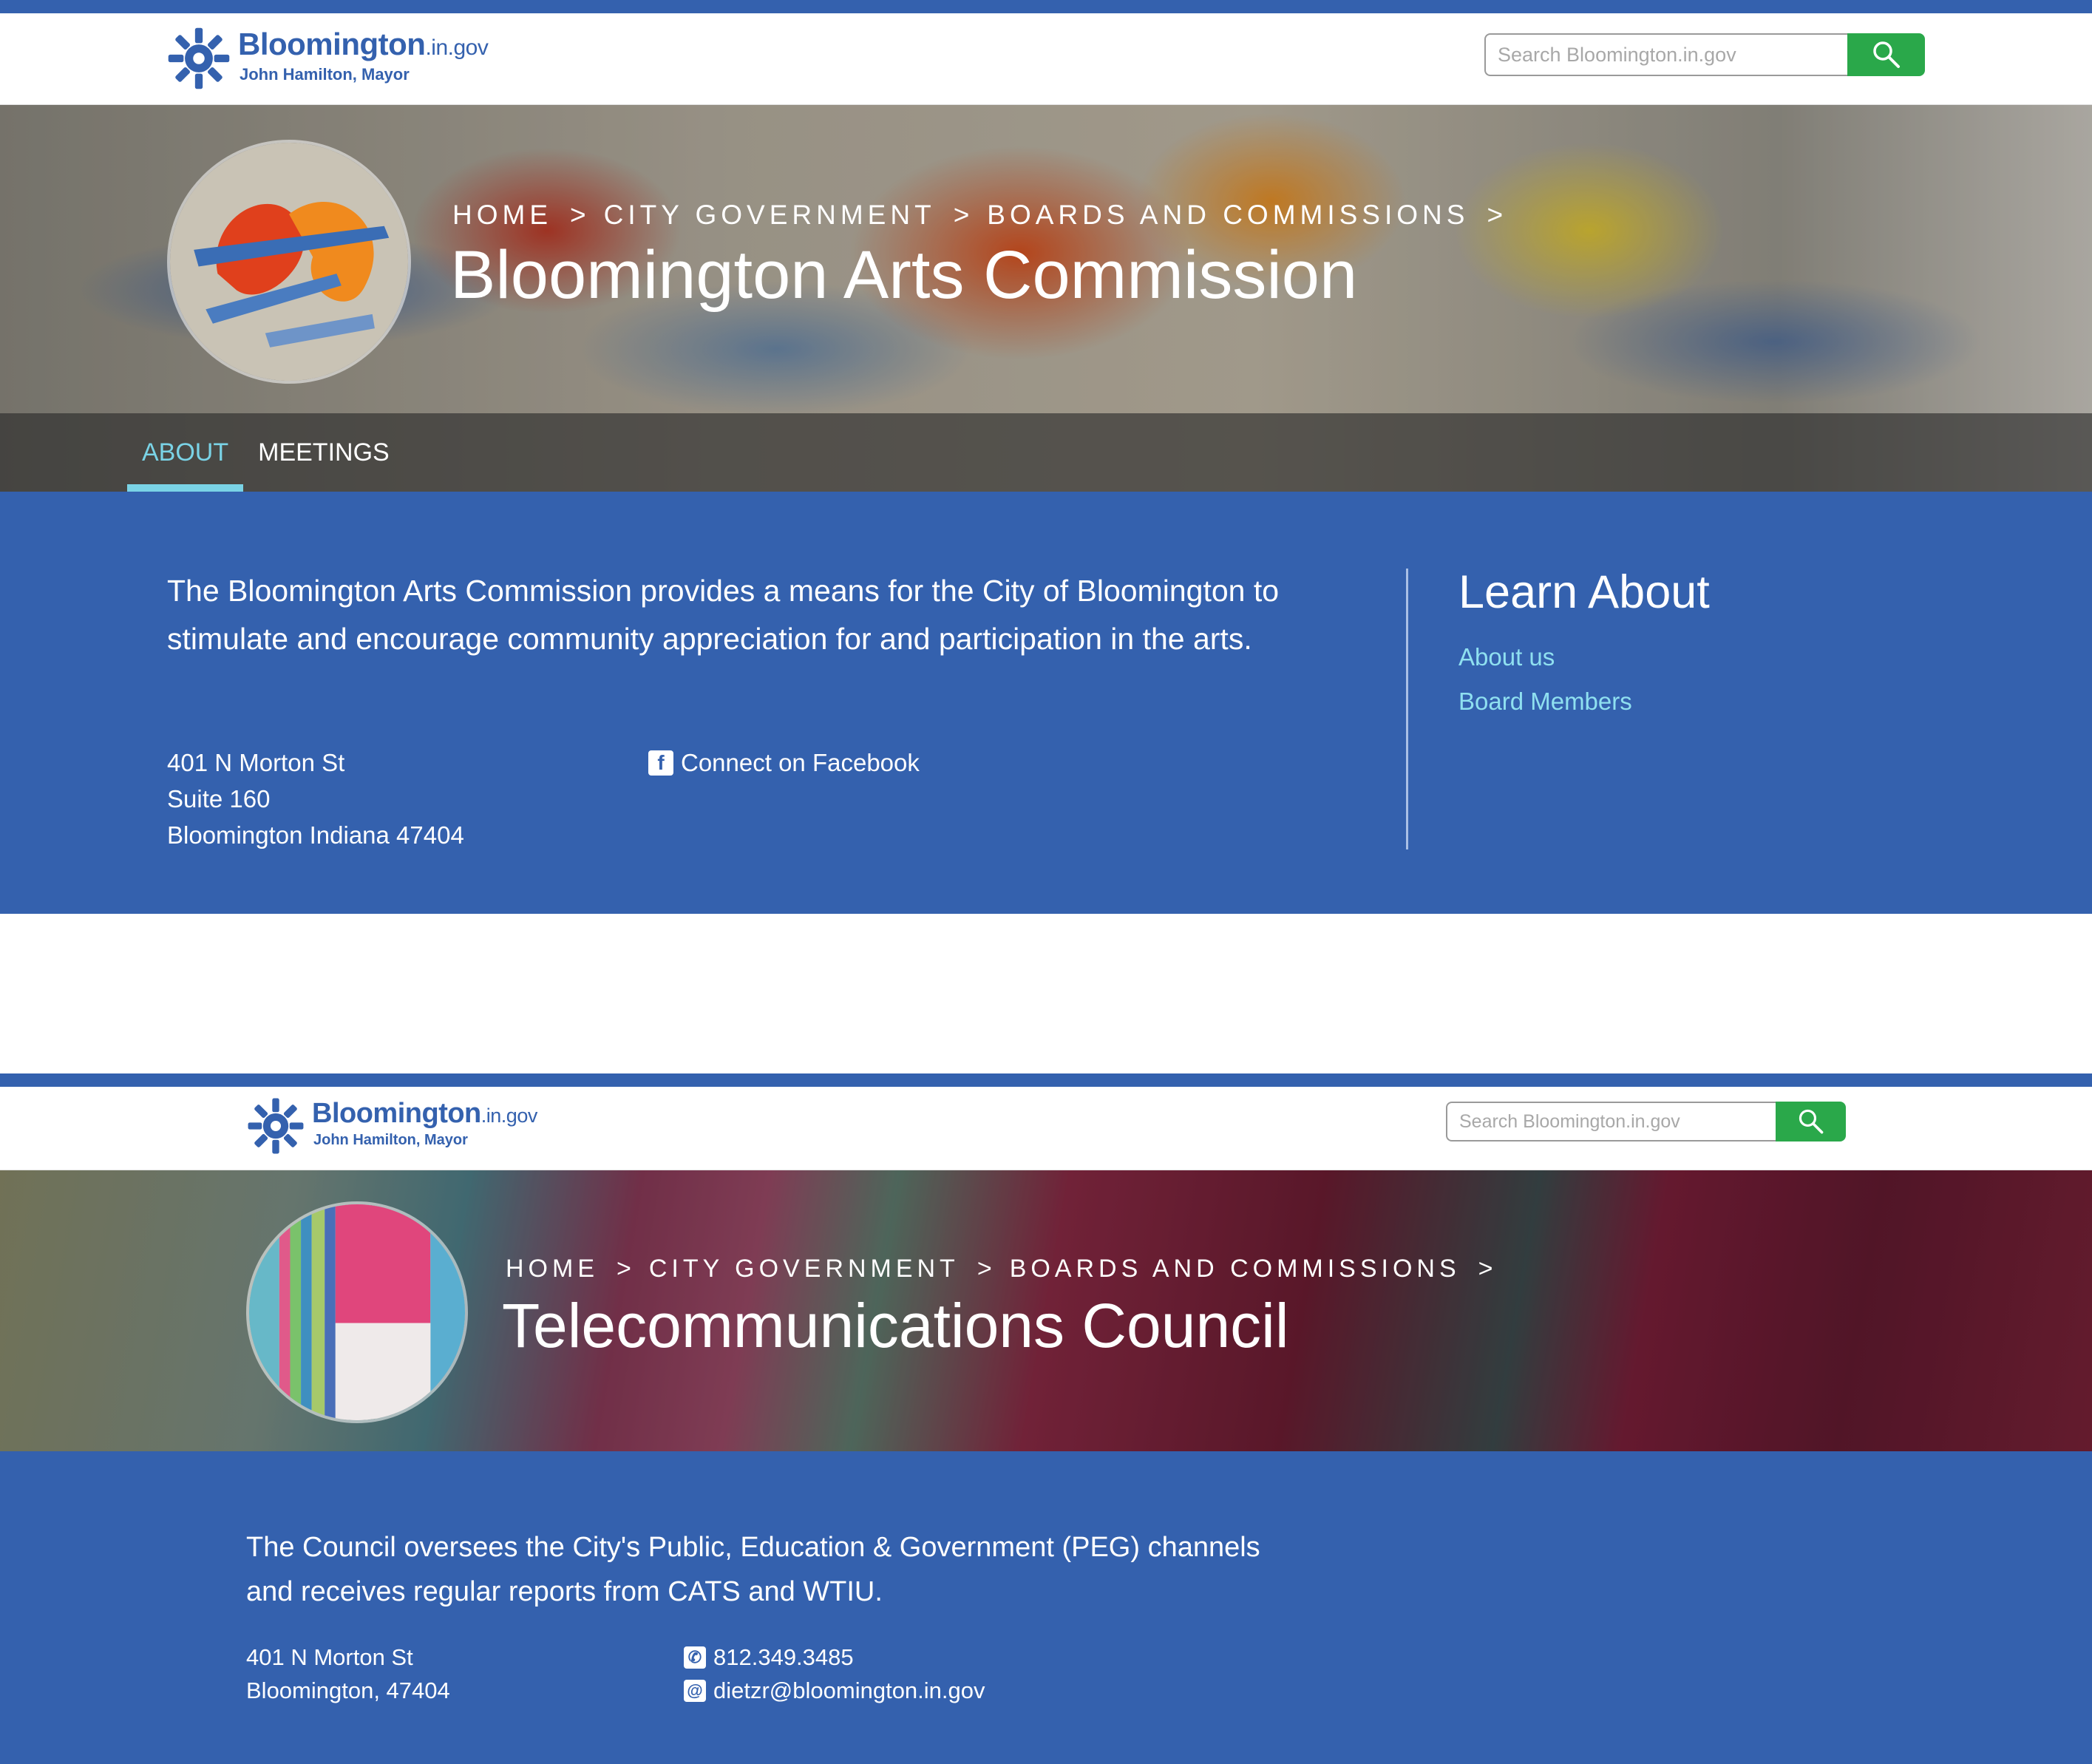  What do you see at coordinates (219, 799) in the screenshot?
I see `address-line: Suite 160` at bounding box center [219, 799].